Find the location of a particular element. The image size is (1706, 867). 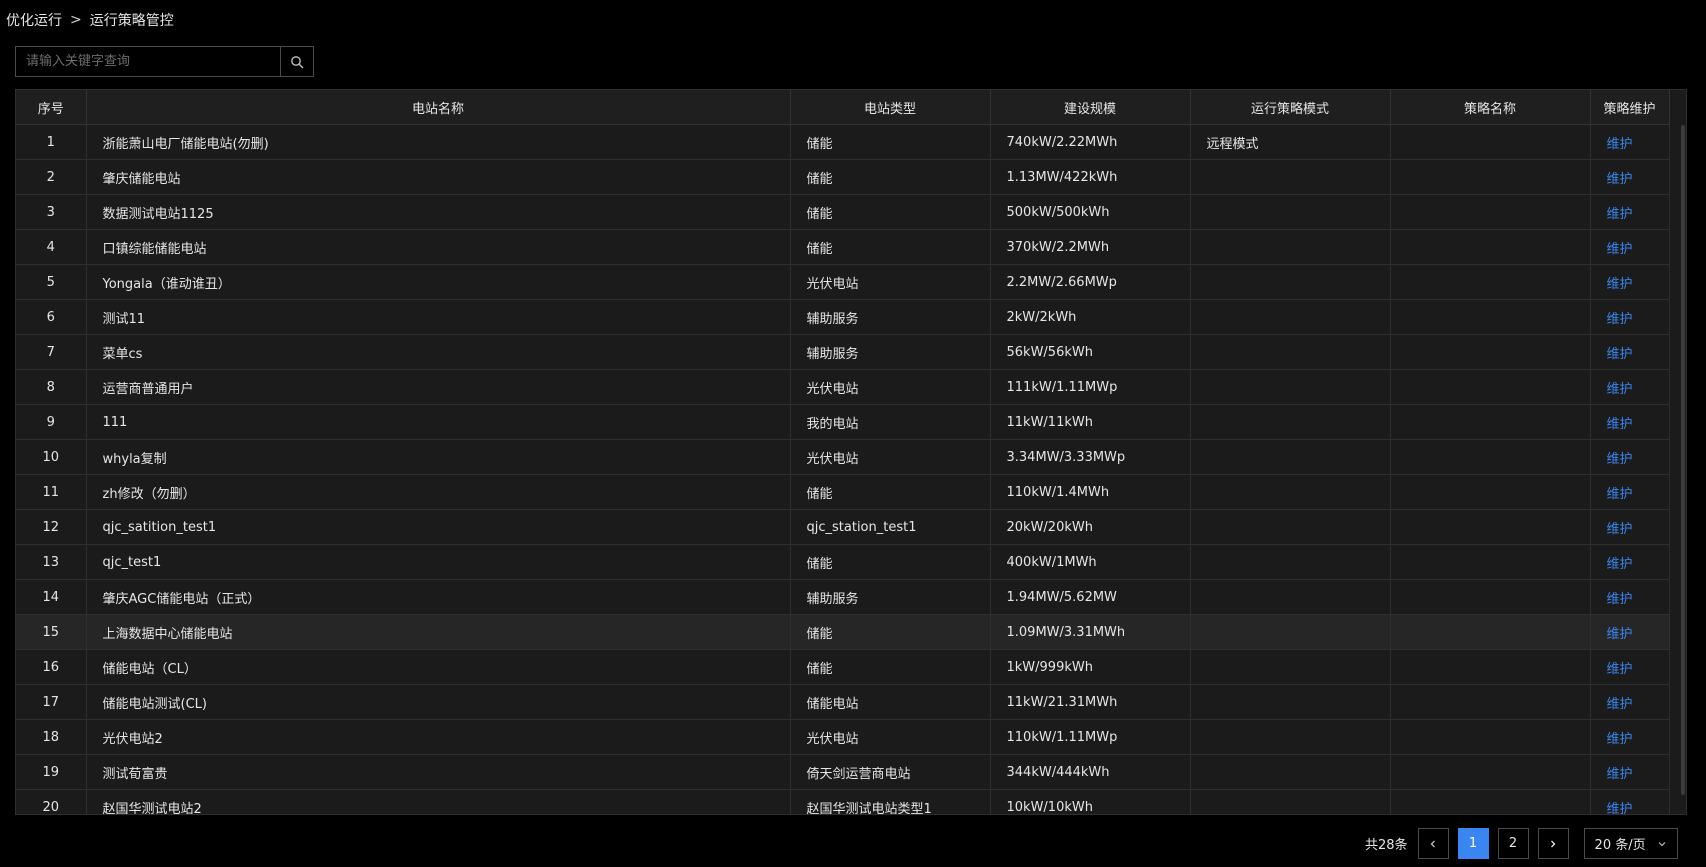

table-cell-station-name: 111 is located at coordinates (438, 422).